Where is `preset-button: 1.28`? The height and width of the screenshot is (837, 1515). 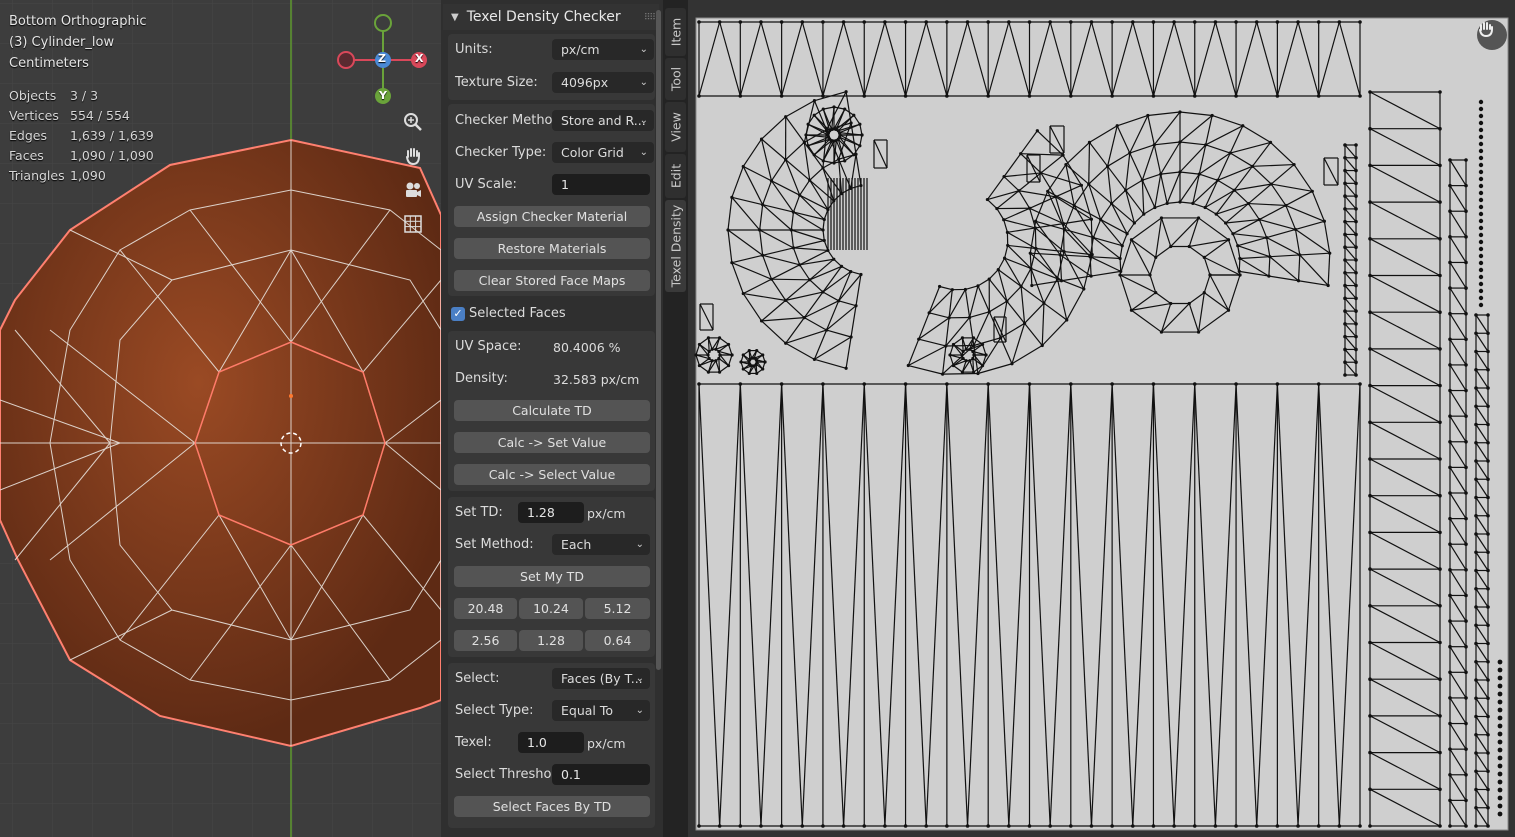
preset-button: 1.28 is located at coordinates (551, 640).